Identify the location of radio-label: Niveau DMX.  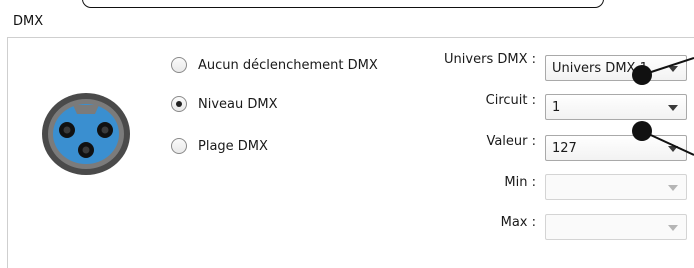
(238, 104).